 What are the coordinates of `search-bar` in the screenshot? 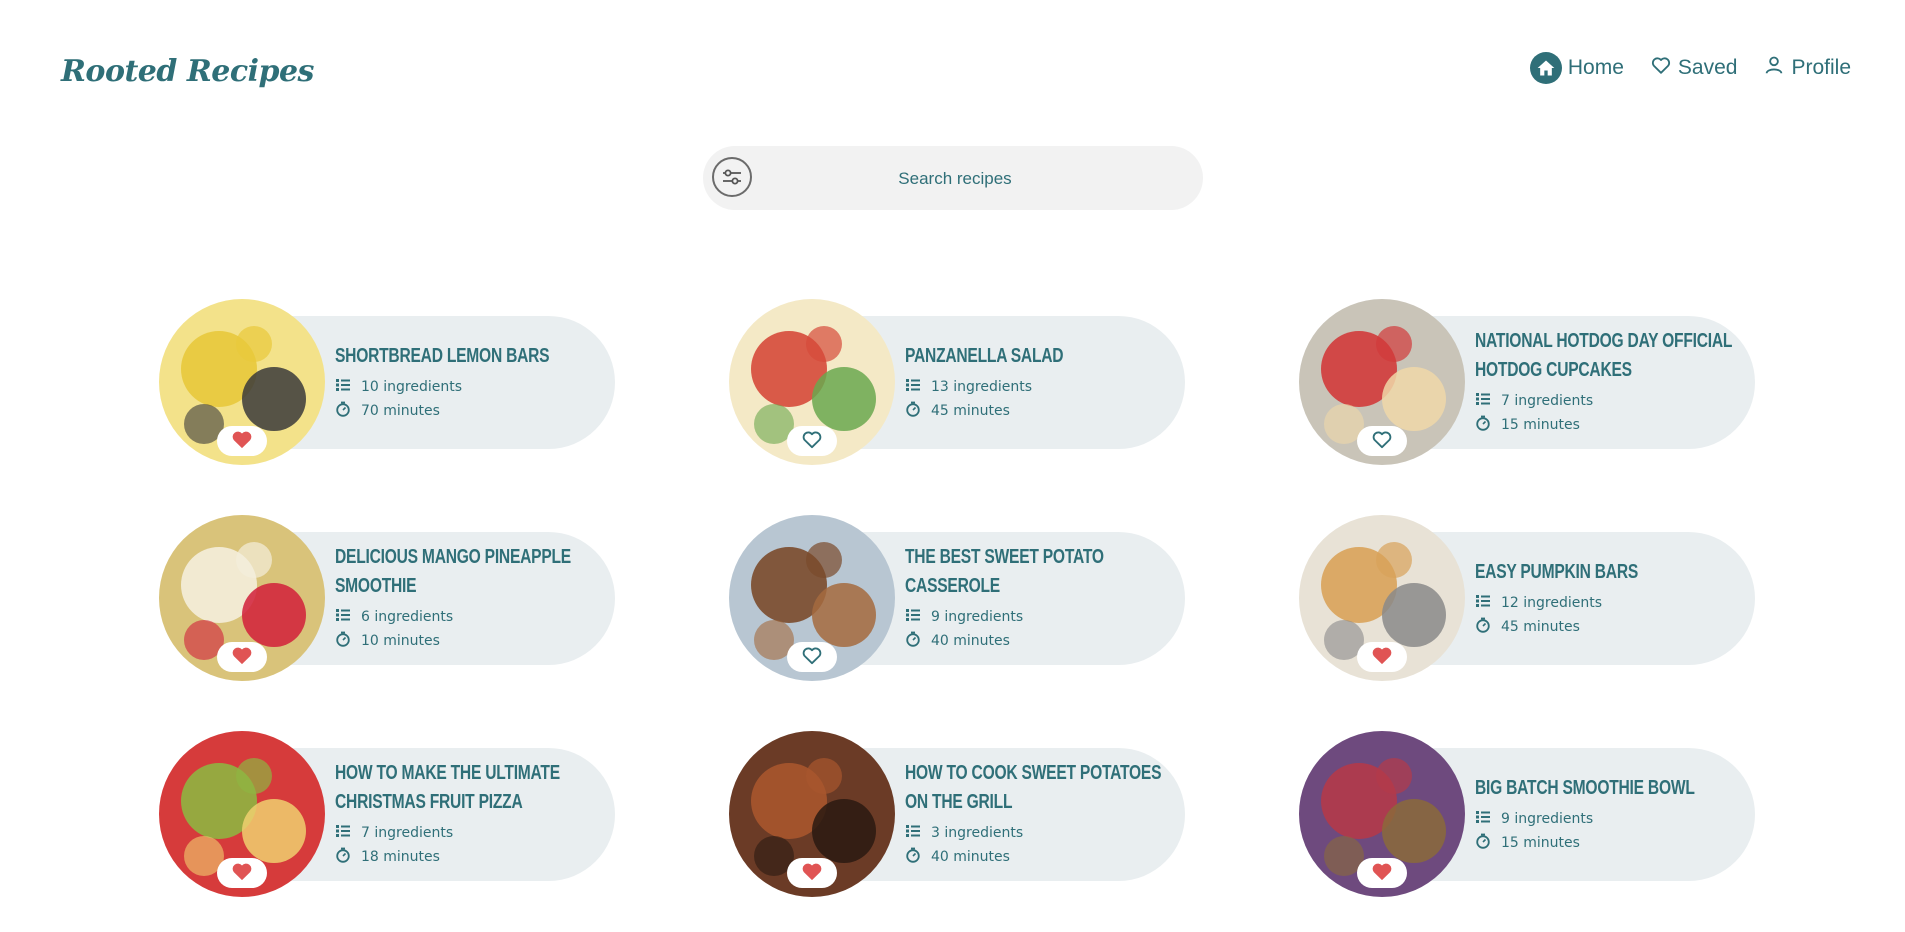 It's located at (953, 179).